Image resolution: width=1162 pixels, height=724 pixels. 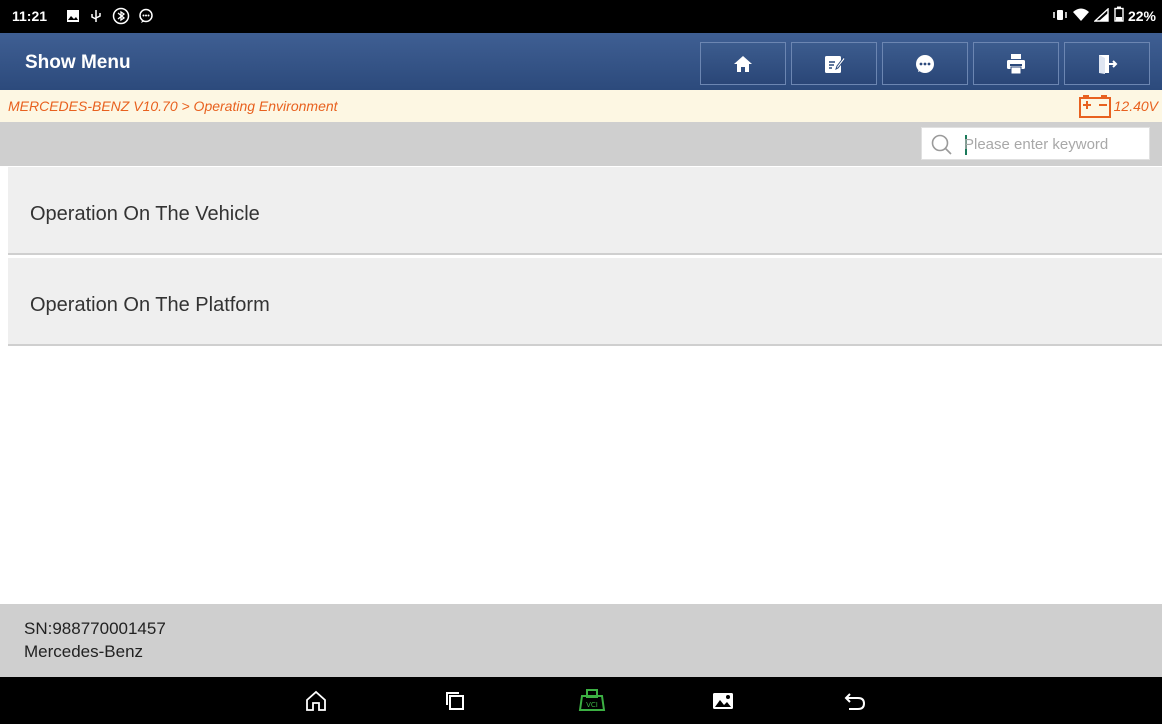 I want to click on nav-screenshot-button, so click(x=723, y=701).